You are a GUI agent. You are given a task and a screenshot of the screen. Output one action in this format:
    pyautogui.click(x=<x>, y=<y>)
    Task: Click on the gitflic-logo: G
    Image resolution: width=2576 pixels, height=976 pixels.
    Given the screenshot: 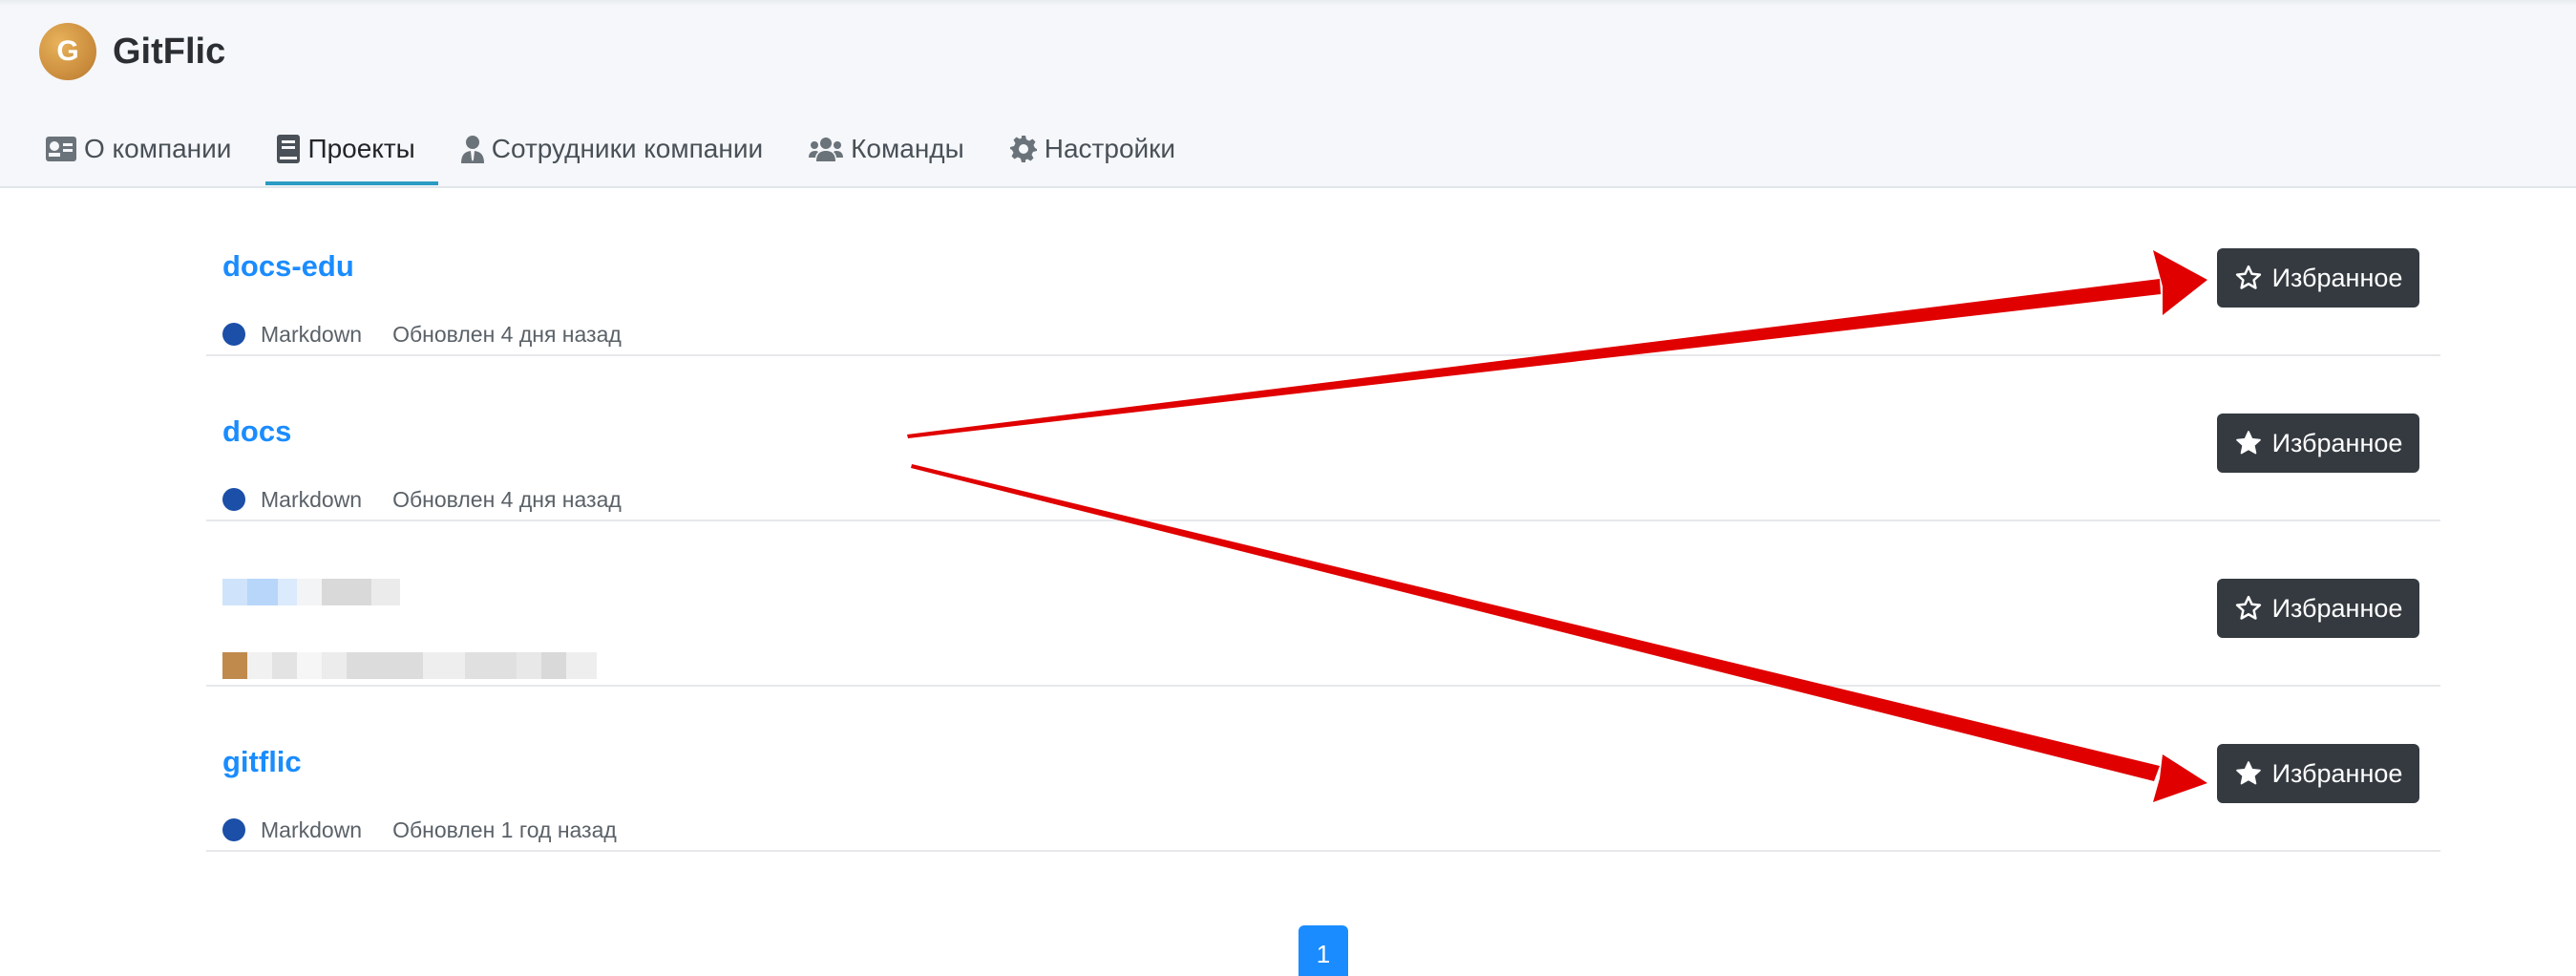 What is the action you would take?
    pyautogui.click(x=67, y=52)
    